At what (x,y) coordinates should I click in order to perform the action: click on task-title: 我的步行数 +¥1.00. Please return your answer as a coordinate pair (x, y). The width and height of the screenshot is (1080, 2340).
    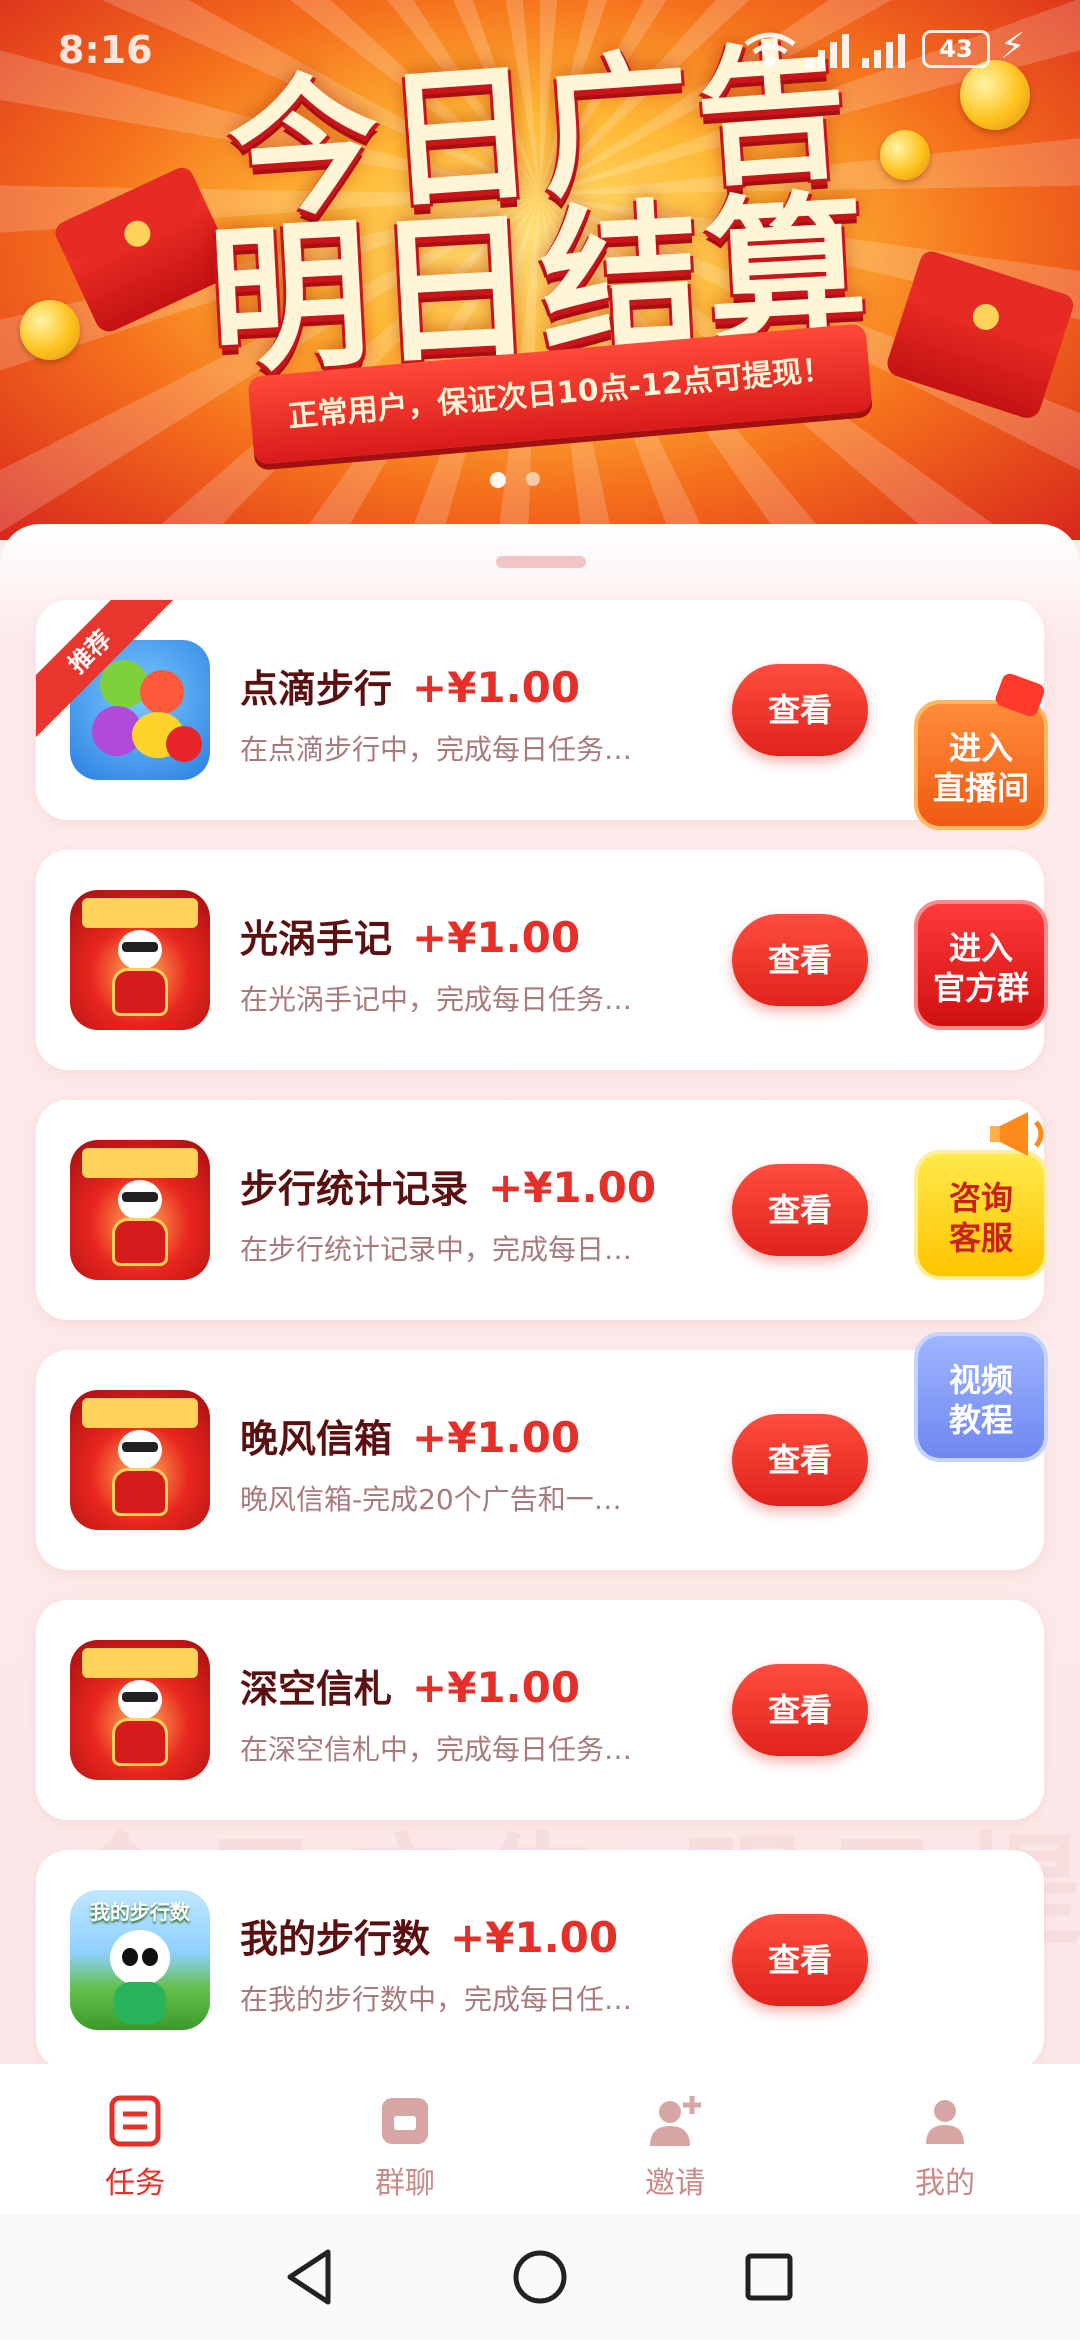
    Looking at the image, I should click on (429, 1937).